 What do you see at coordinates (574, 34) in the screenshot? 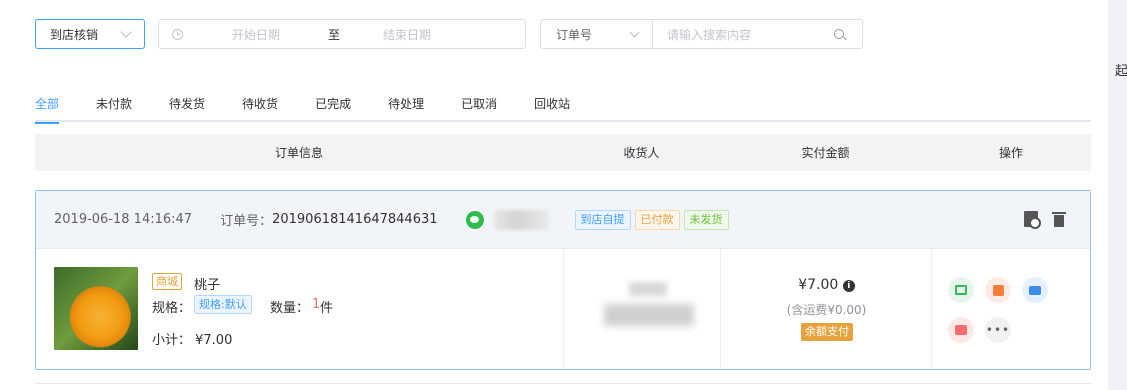
I see `search-field-value: 订单号` at bounding box center [574, 34].